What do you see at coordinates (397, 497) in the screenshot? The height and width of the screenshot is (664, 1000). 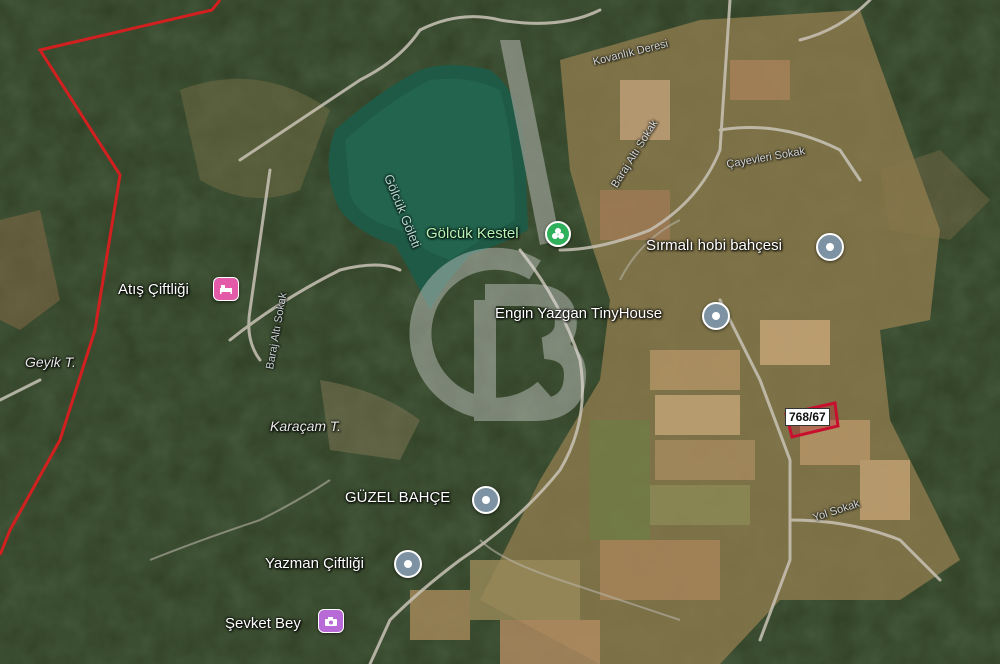 I see `poi-label-guzel: GÜZEL BAHÇE` at bounding box center [397, 497].